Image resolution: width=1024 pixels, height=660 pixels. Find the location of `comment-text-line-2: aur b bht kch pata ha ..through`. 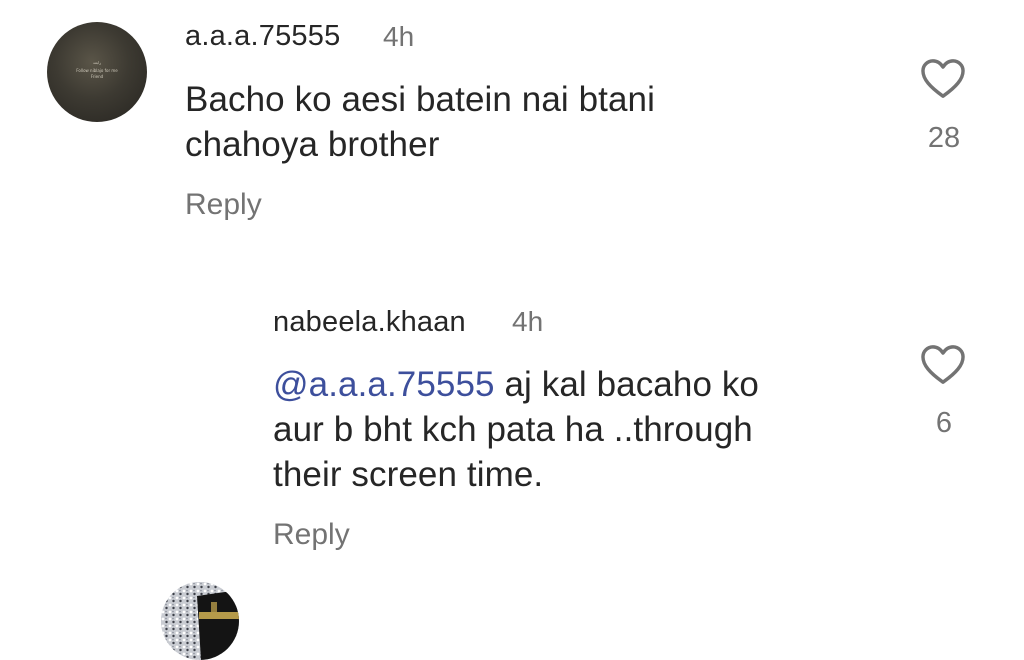

comment-text-line-2: aur b bht kch pata ha ..through is located at coordinates (513, 429).